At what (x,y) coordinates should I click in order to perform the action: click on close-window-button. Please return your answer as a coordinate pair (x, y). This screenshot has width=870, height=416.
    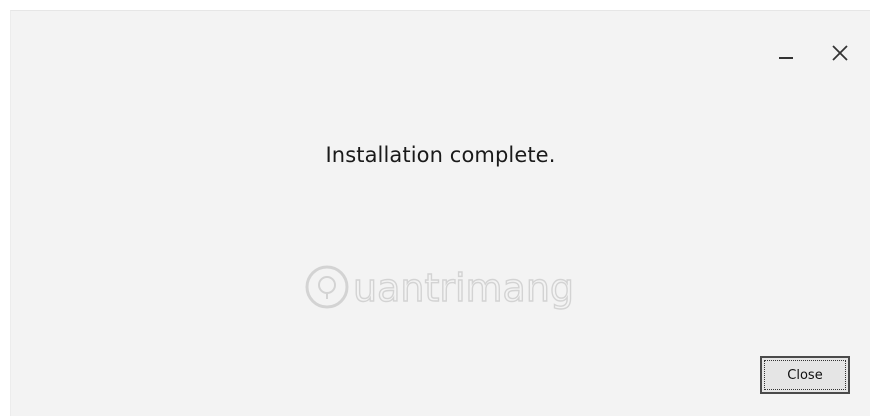
    Looking at the image, I should click on (840, 53).